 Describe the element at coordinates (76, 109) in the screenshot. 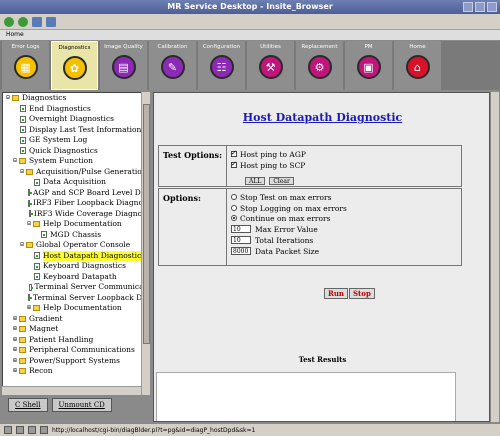

I see `tree-item: End Diagnostics` at that location.